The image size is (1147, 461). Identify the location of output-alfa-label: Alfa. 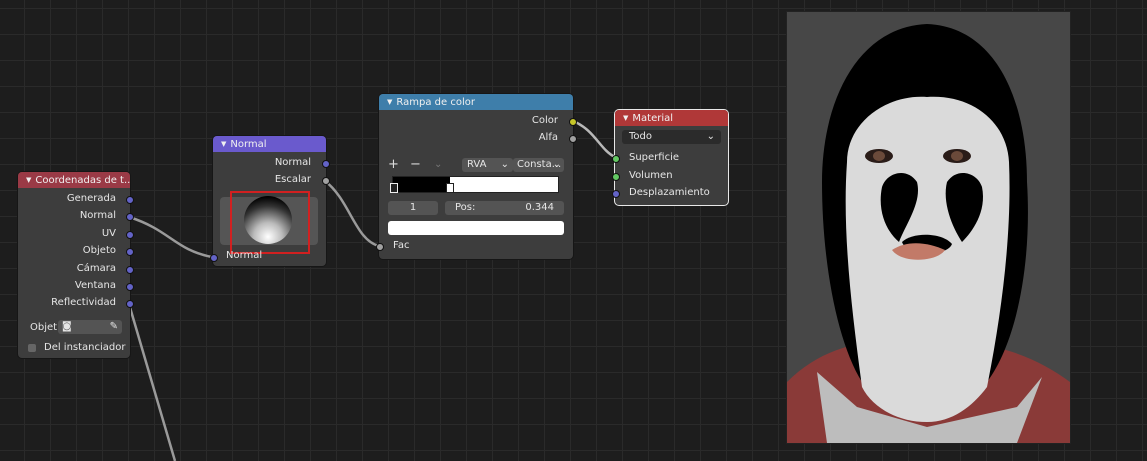
(548, 137).